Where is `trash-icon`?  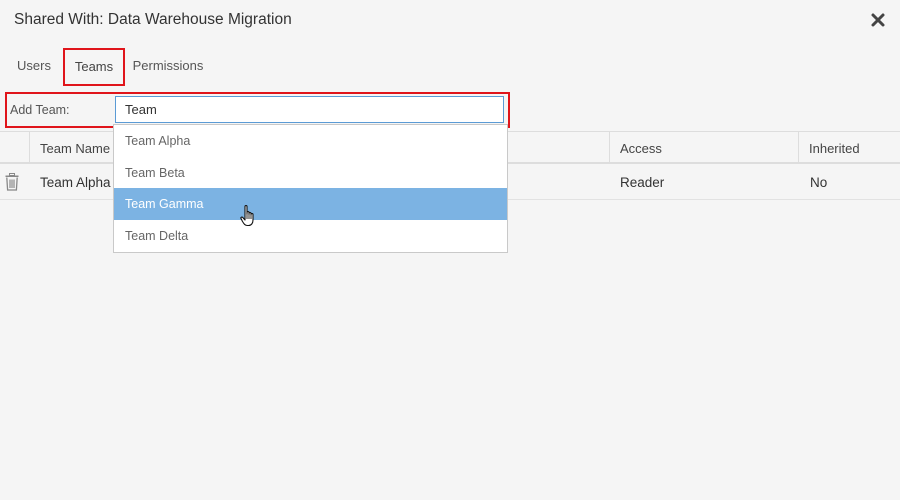 trash-icon is located at coordinates (12, 182).